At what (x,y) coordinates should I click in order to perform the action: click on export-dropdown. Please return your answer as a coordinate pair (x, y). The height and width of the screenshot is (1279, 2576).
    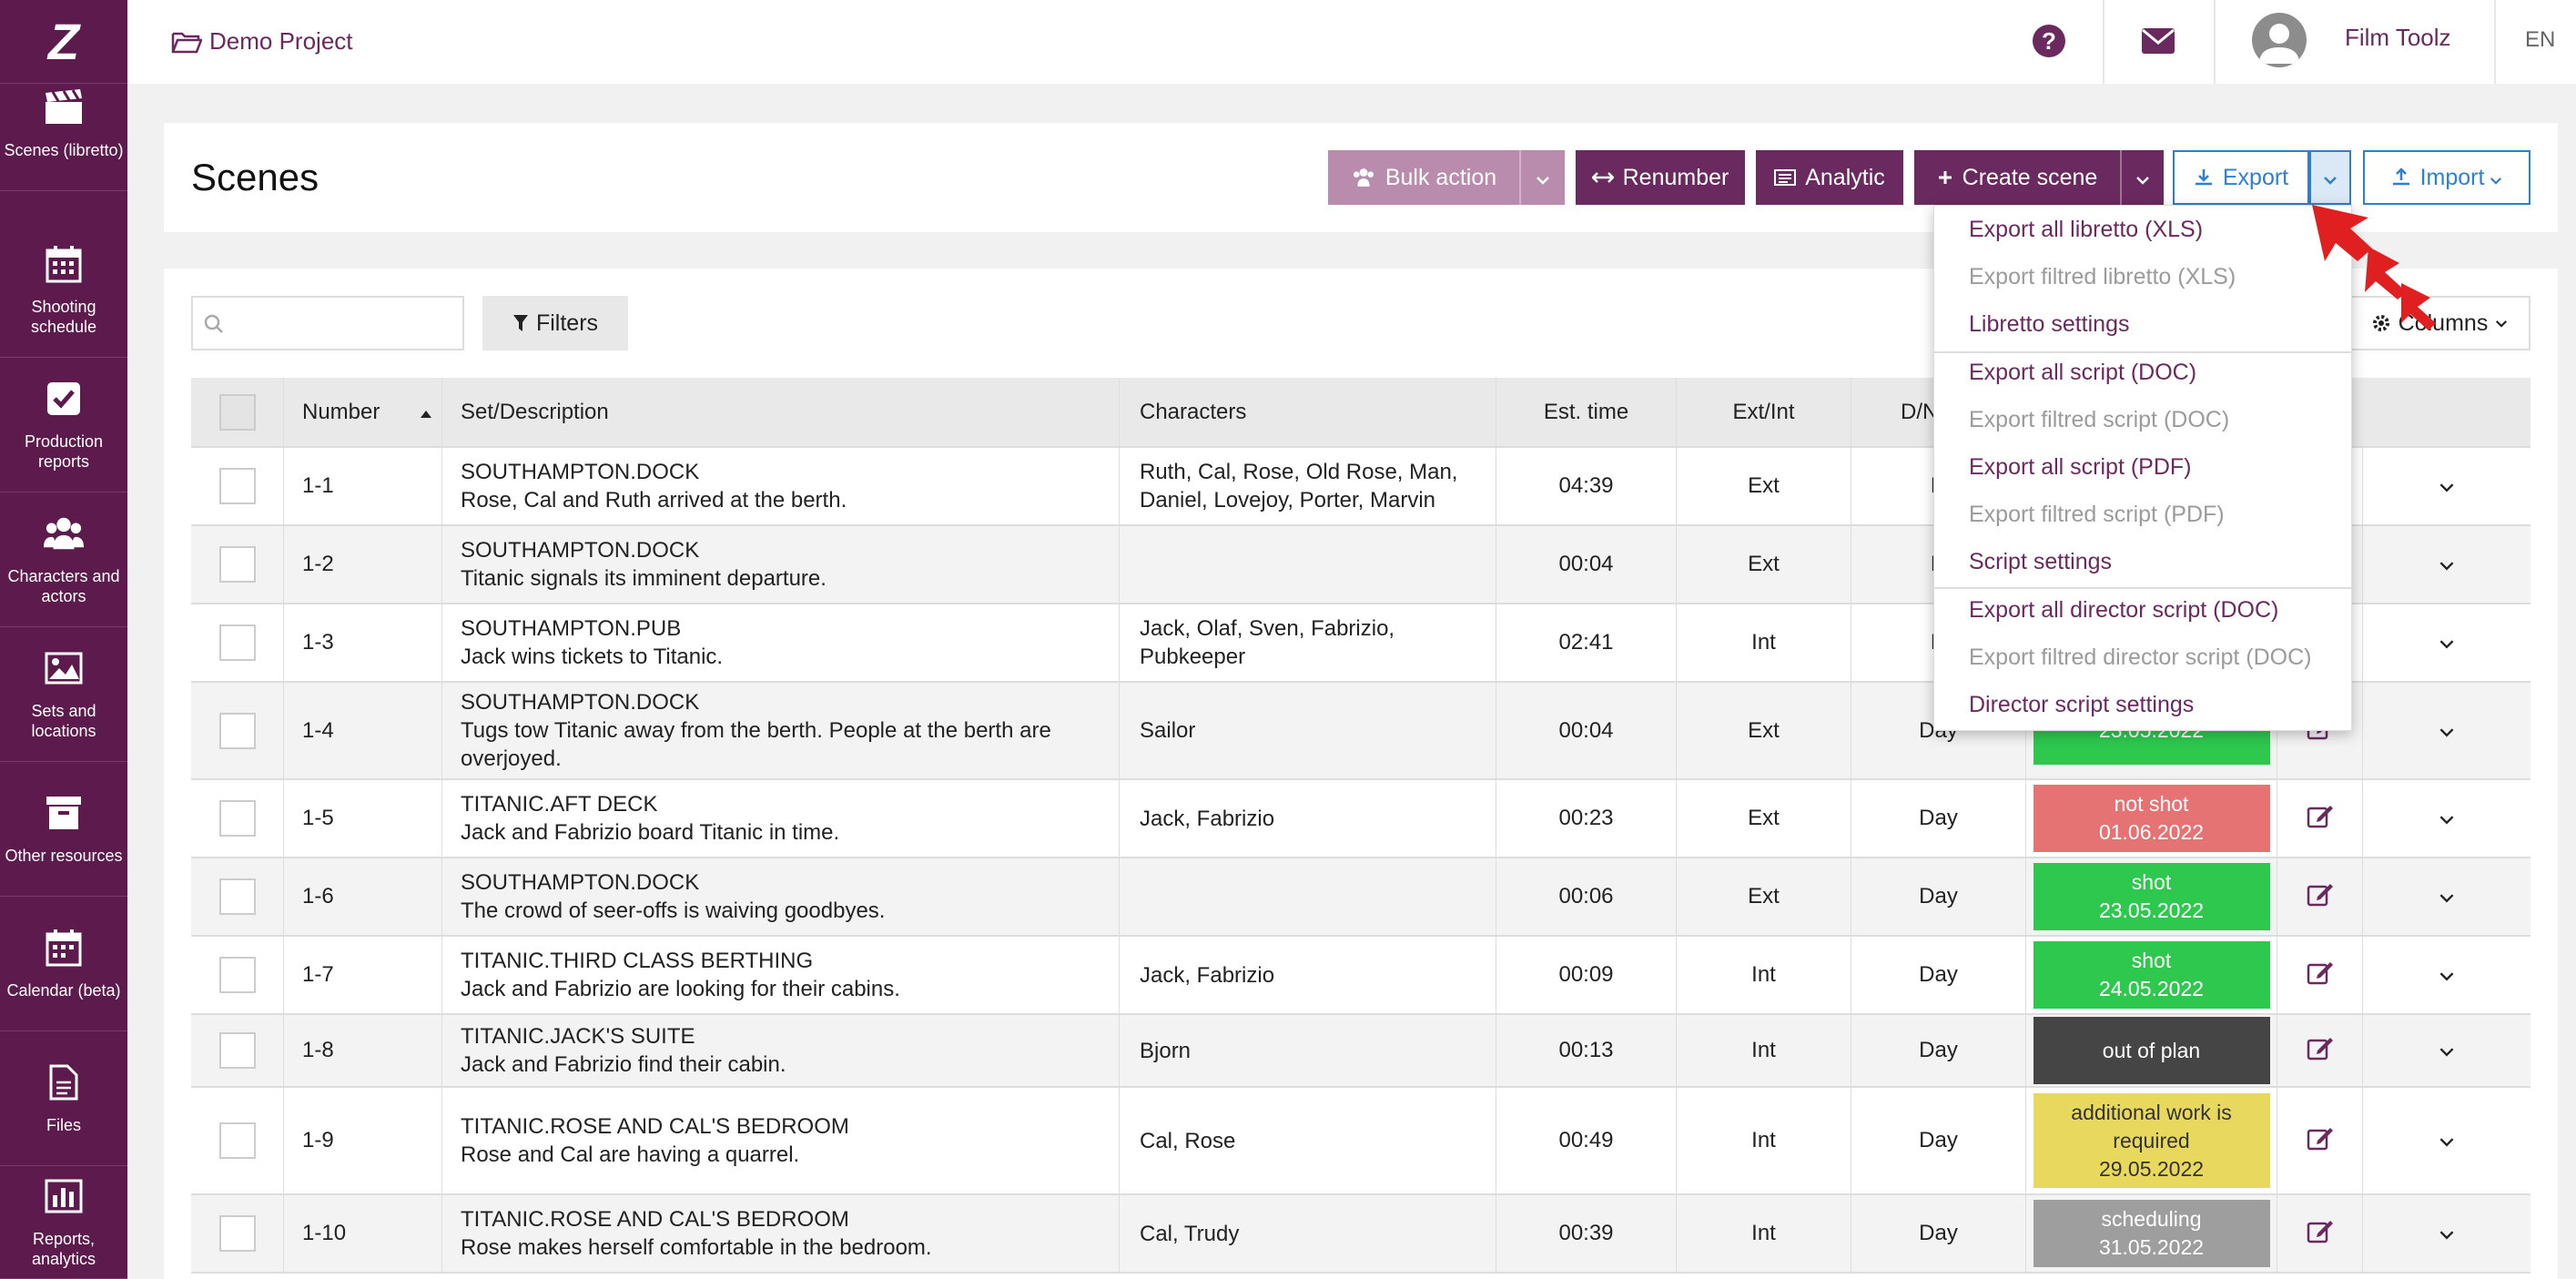
    Looking at the image, I should click on (2330, 177).